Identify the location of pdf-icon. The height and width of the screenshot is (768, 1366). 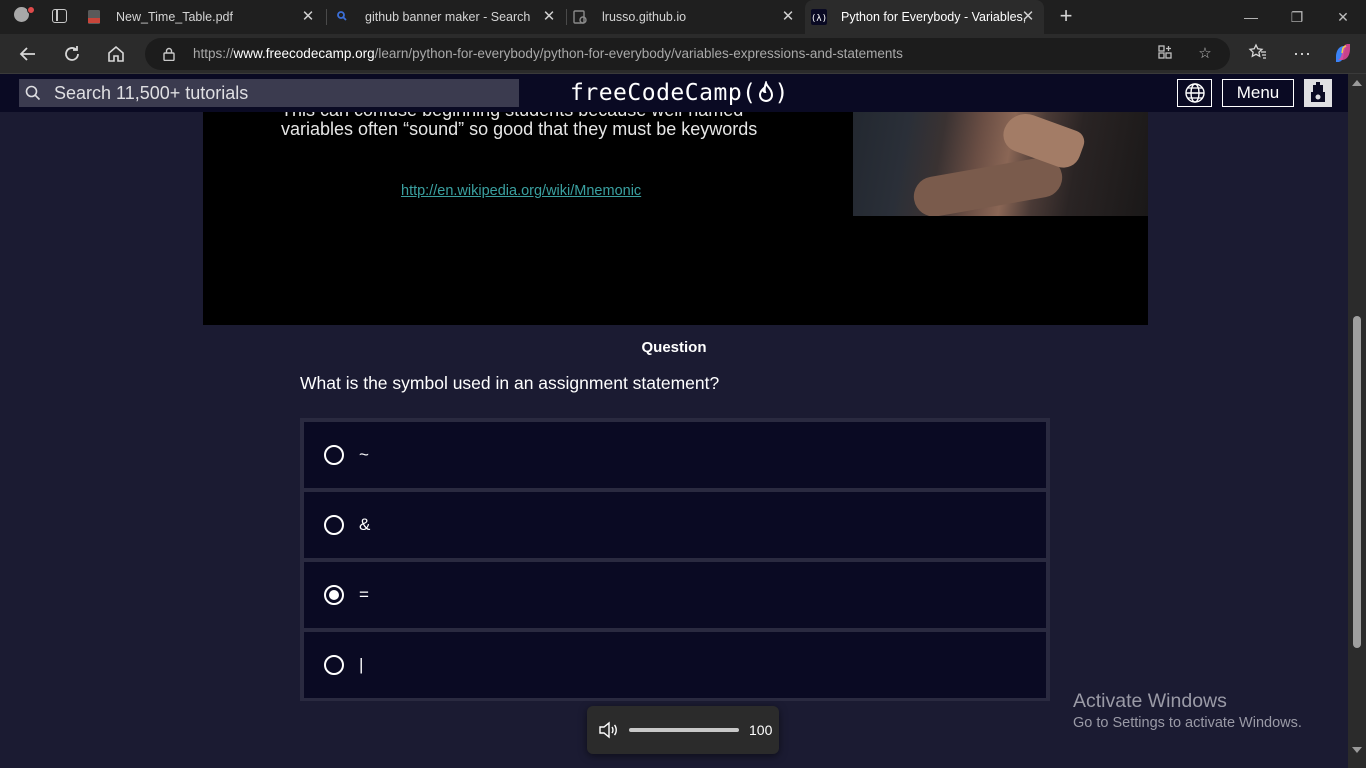
(94, 17).